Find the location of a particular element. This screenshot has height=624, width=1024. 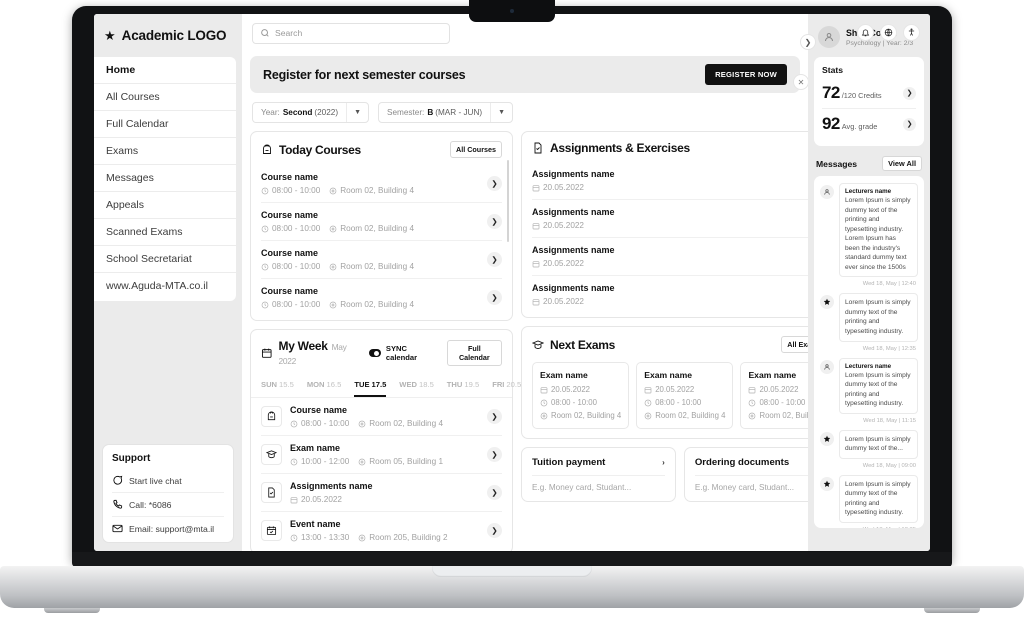

accessibility-icon is located at coordinates (911, 32).